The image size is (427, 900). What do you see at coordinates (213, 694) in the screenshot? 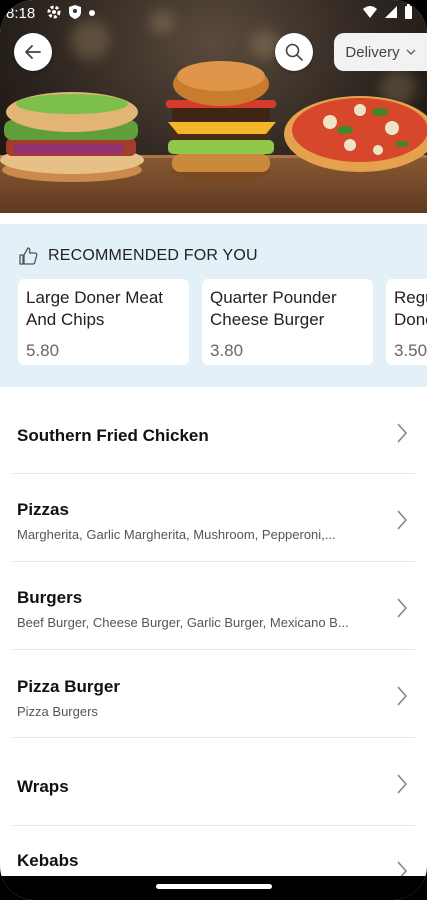
I see `category-row: Pizza Burger Pizza Burgers` at bounding box center [213, 694].